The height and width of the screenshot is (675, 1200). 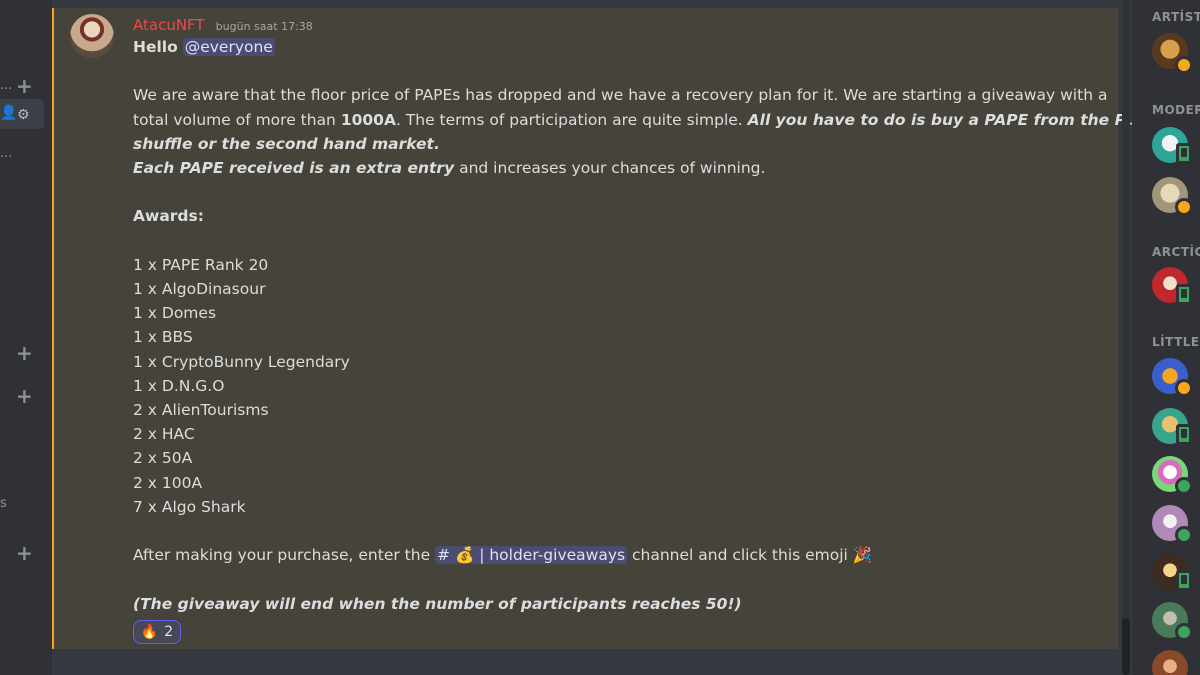 I want to click on party-popper-icon: 🎉, so click(x=862, y=555).